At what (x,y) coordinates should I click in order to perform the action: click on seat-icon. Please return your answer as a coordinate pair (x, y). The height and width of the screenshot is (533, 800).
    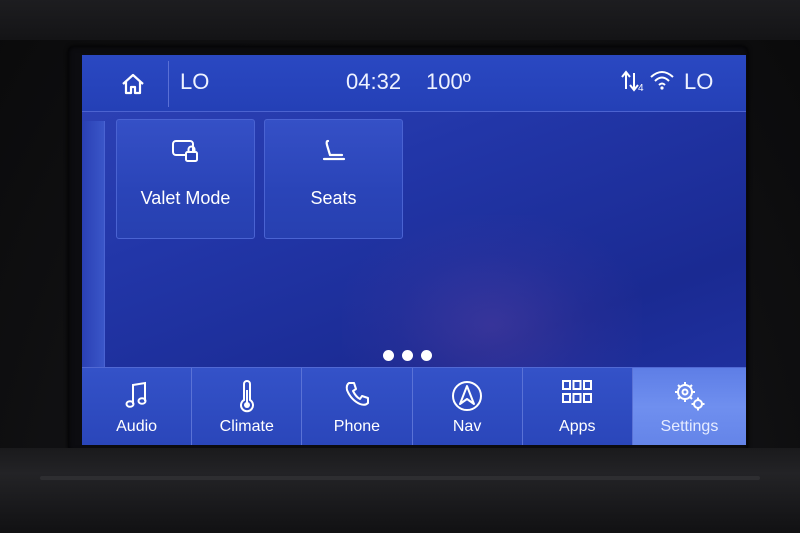
    Looking at the image, I should click on (333, 150).